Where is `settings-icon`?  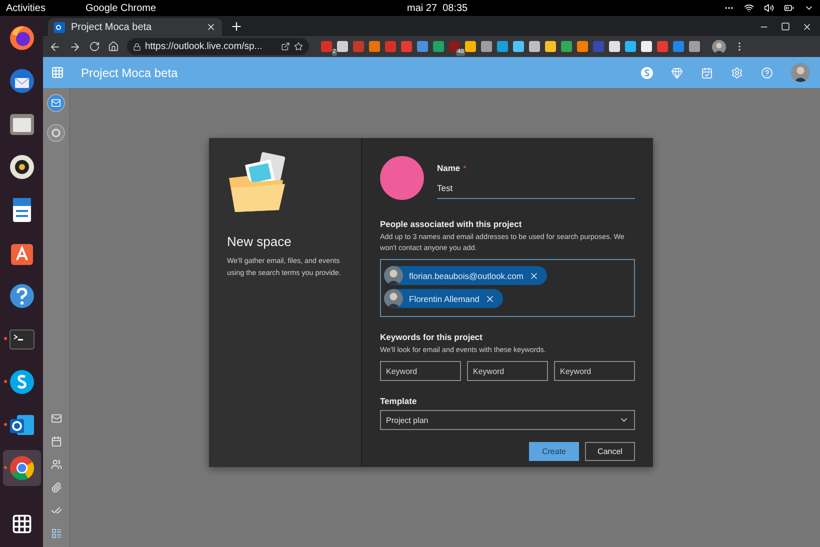
settings-icon is located at coordinates (737, 72).